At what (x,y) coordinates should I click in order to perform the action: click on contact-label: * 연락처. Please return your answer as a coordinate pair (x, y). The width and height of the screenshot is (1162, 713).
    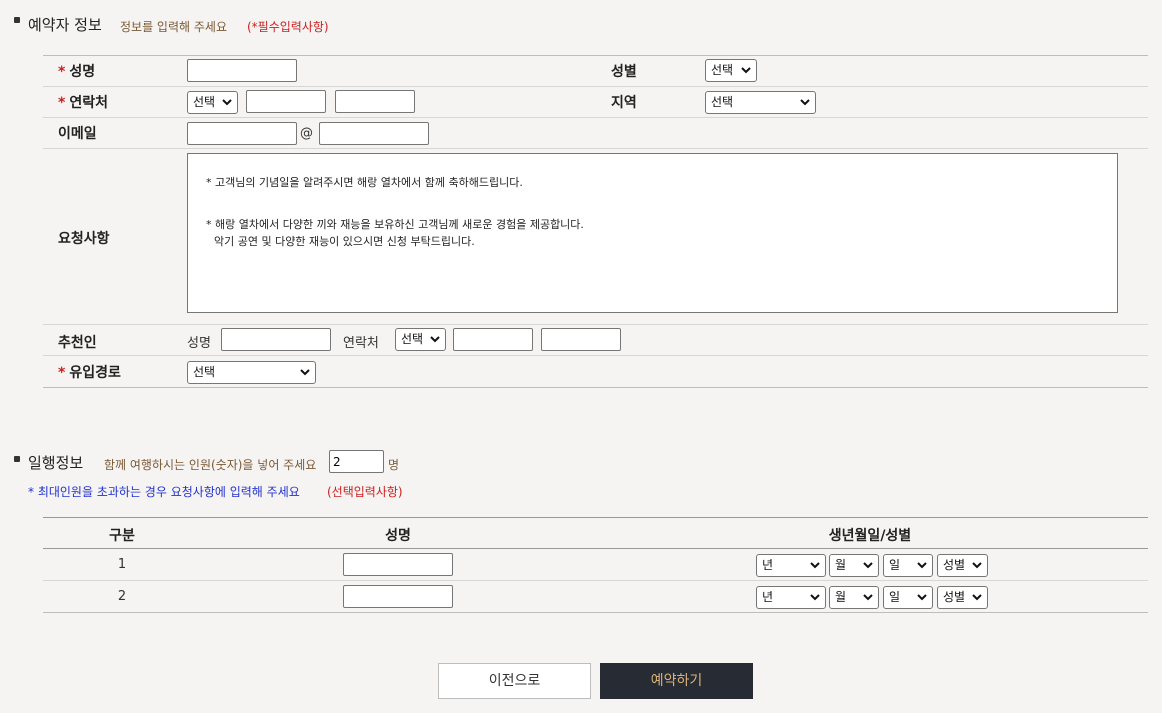
    Looking at the image, I should click on (83, 102).